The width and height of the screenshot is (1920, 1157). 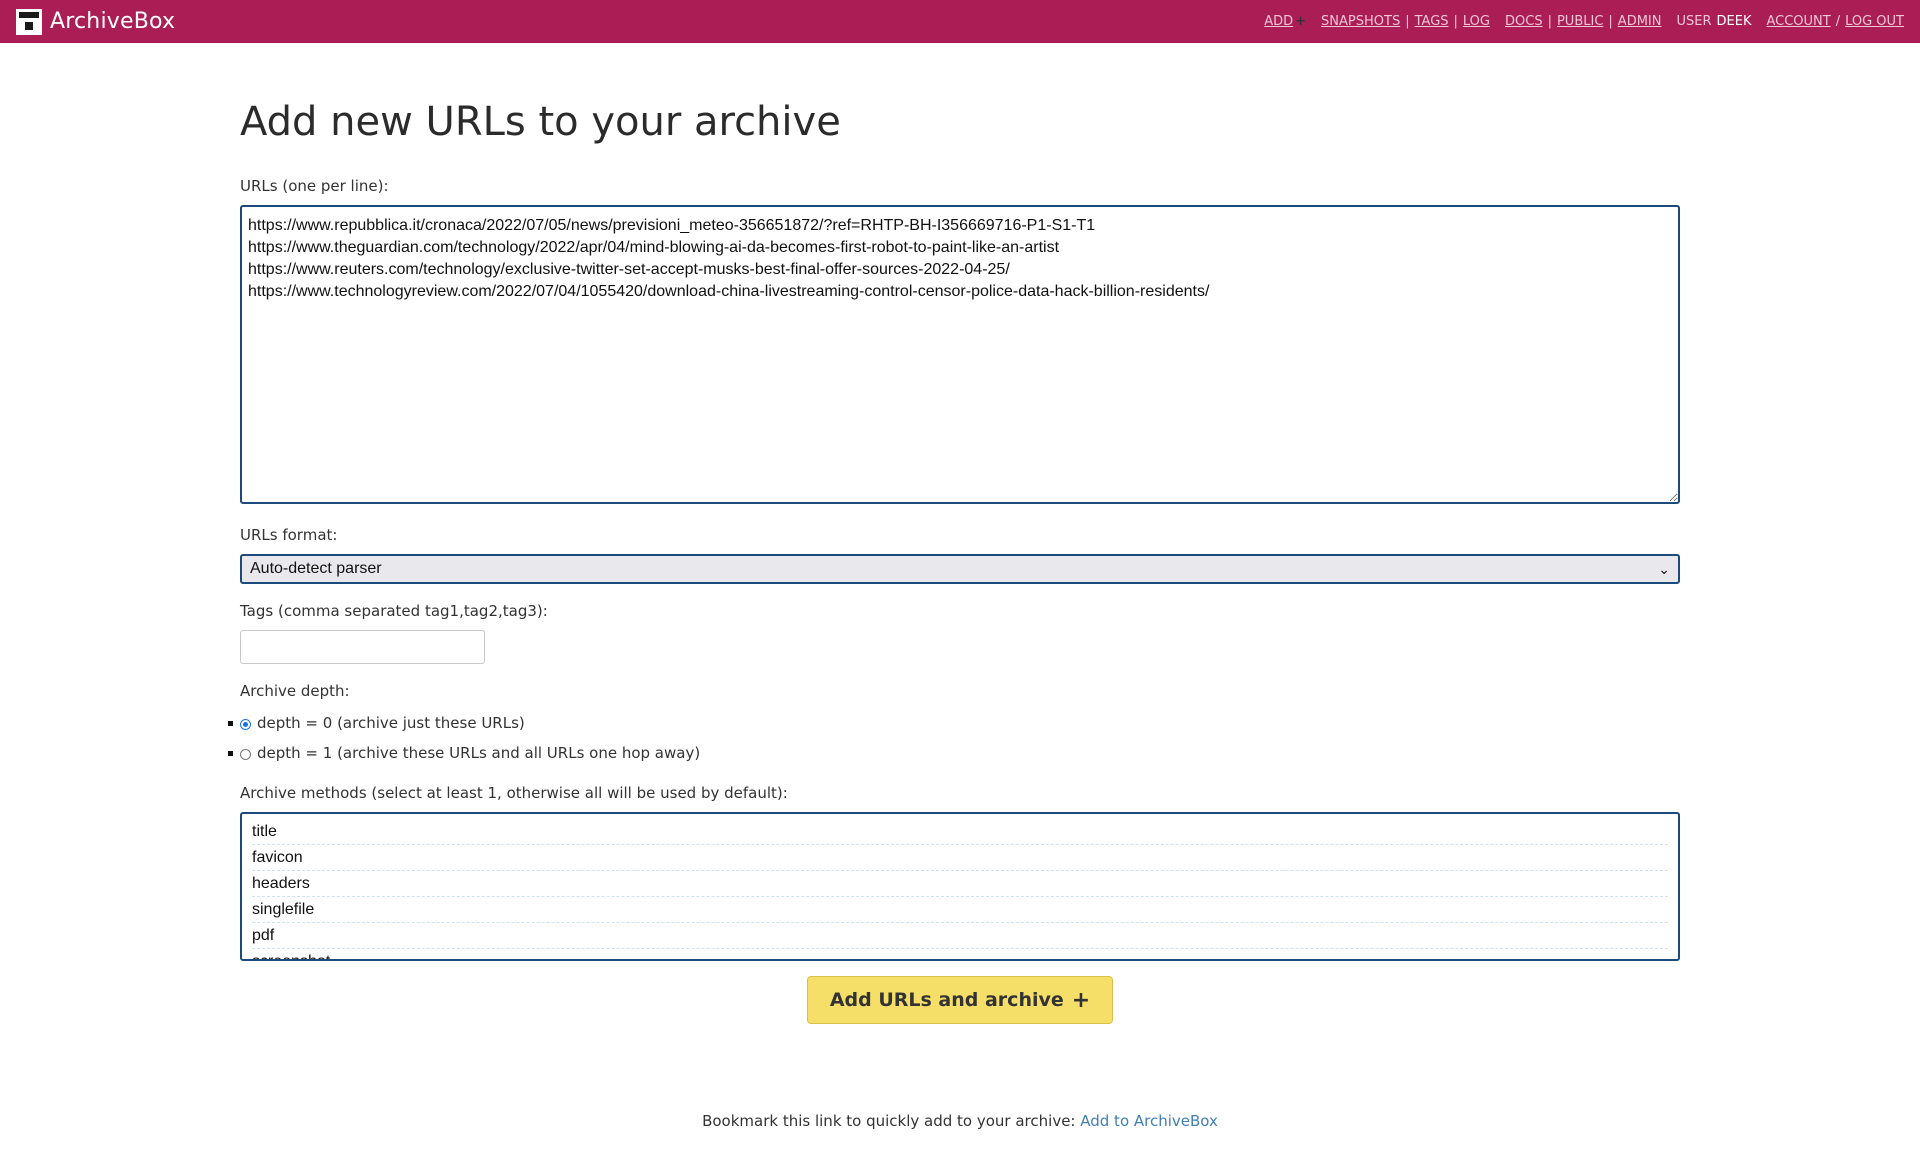 What do you see at coordinates (960, 858) in the screenshot?
I see `method-option: favicon` at bounding box center [960, 858].